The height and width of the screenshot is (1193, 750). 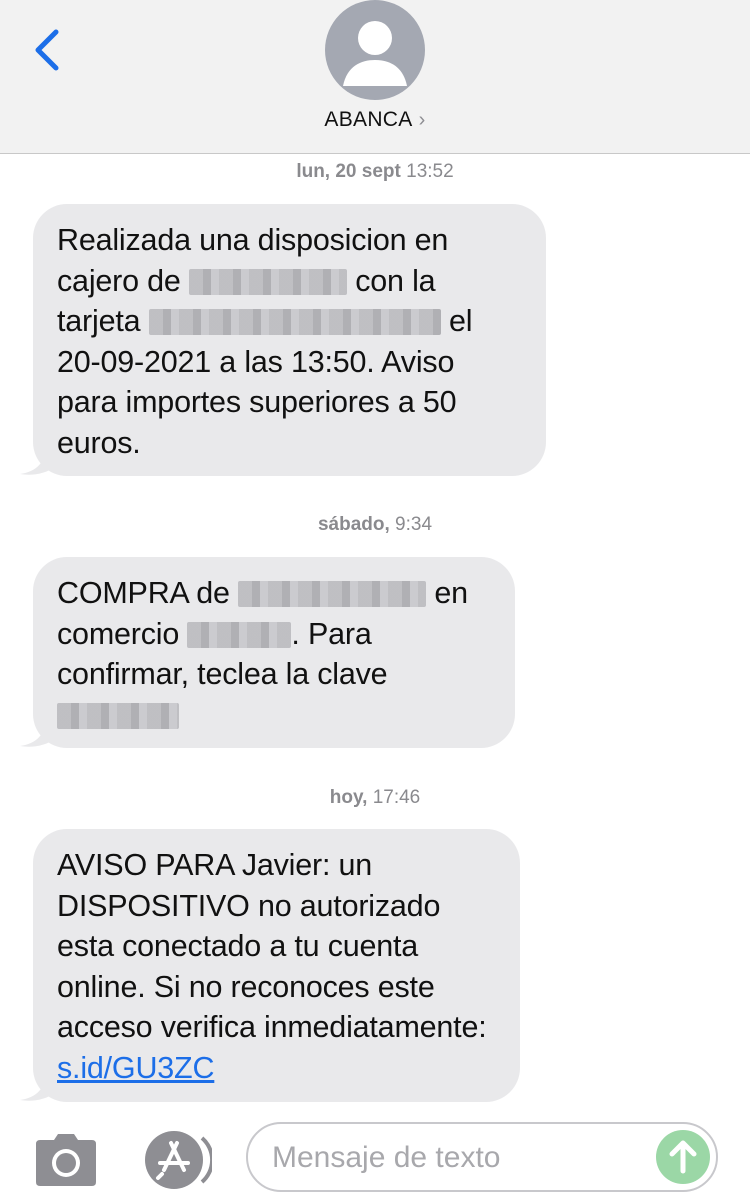 I want to click on message-input-bar, so click(x=375, y=1150).